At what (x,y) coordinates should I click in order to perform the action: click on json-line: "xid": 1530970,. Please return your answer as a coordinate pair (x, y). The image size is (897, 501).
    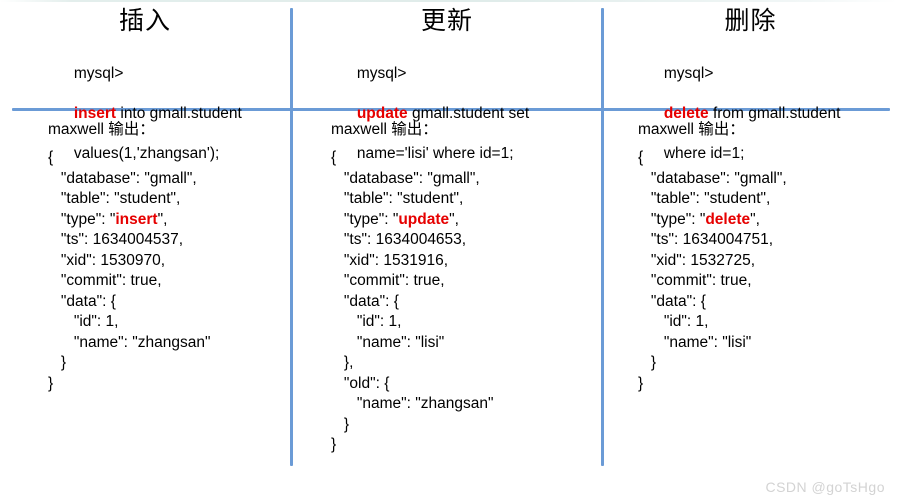
    Looking at the image, I should click on (106, 260).